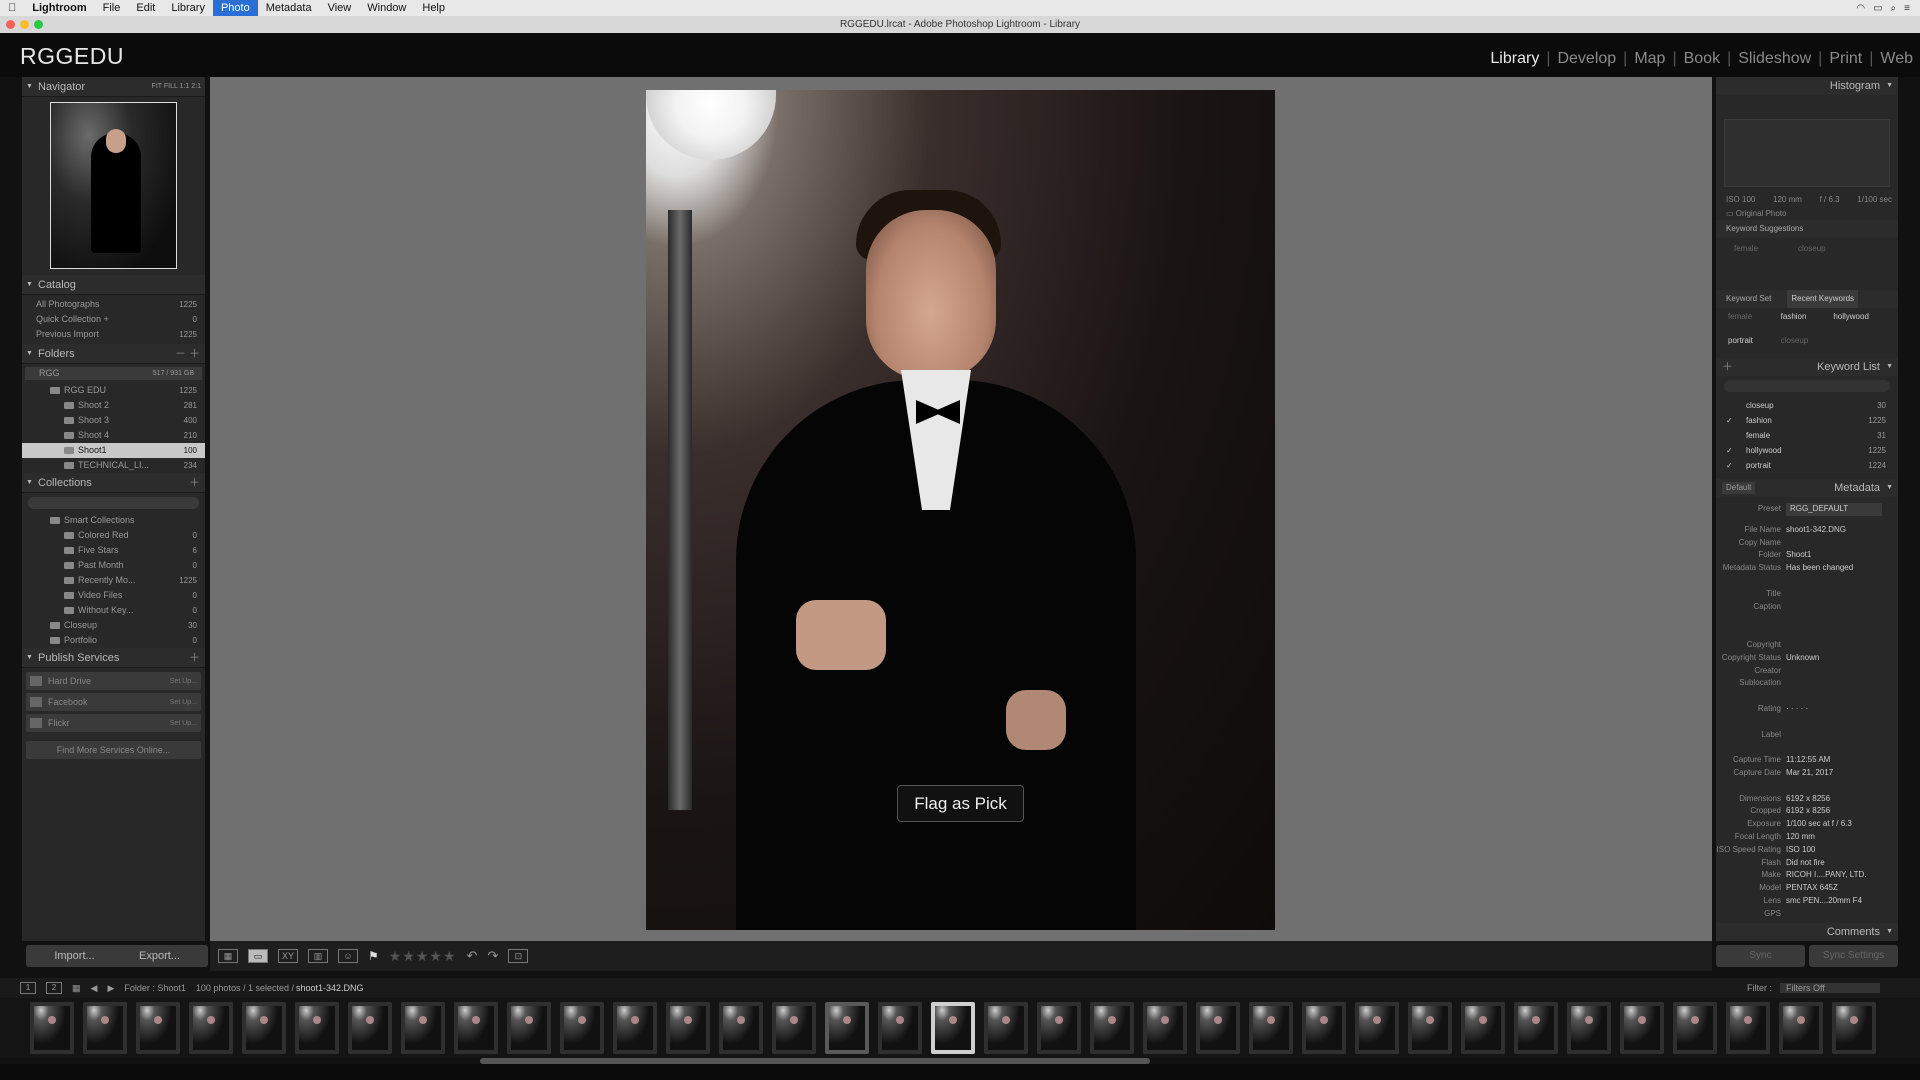 The width and height of the screenshot is (1920, 1080). What do you see at coordinates (76, 988) in the screenshot?
I see `grid-icon: ▦` at bounding box center [76, 988].